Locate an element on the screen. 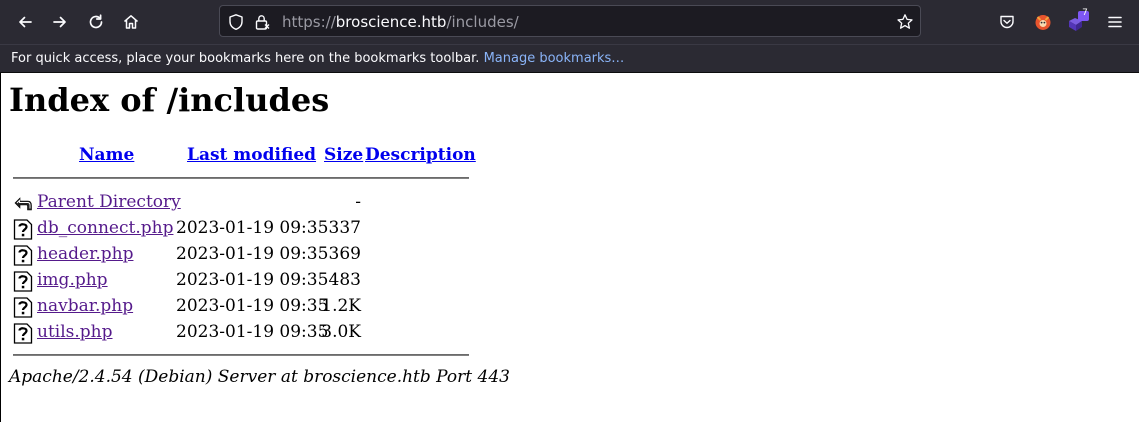 Image resolution: width=1139 pixels, height=422 pixels. listing-row: img.php 2023-01-19 09:35 483 is located at coordinates (241, 281).